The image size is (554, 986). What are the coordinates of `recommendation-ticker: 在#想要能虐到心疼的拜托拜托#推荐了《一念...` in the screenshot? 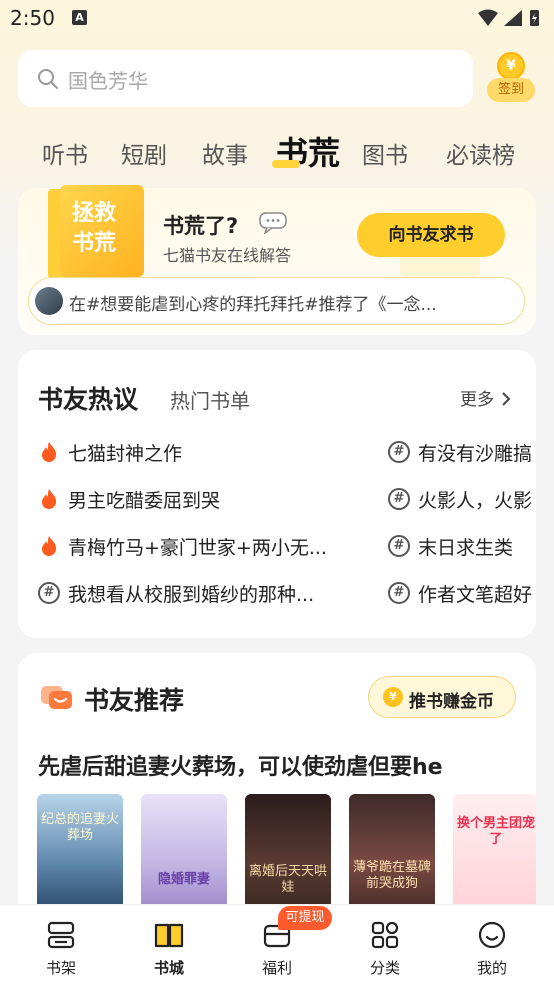 It's located at (276, 301).